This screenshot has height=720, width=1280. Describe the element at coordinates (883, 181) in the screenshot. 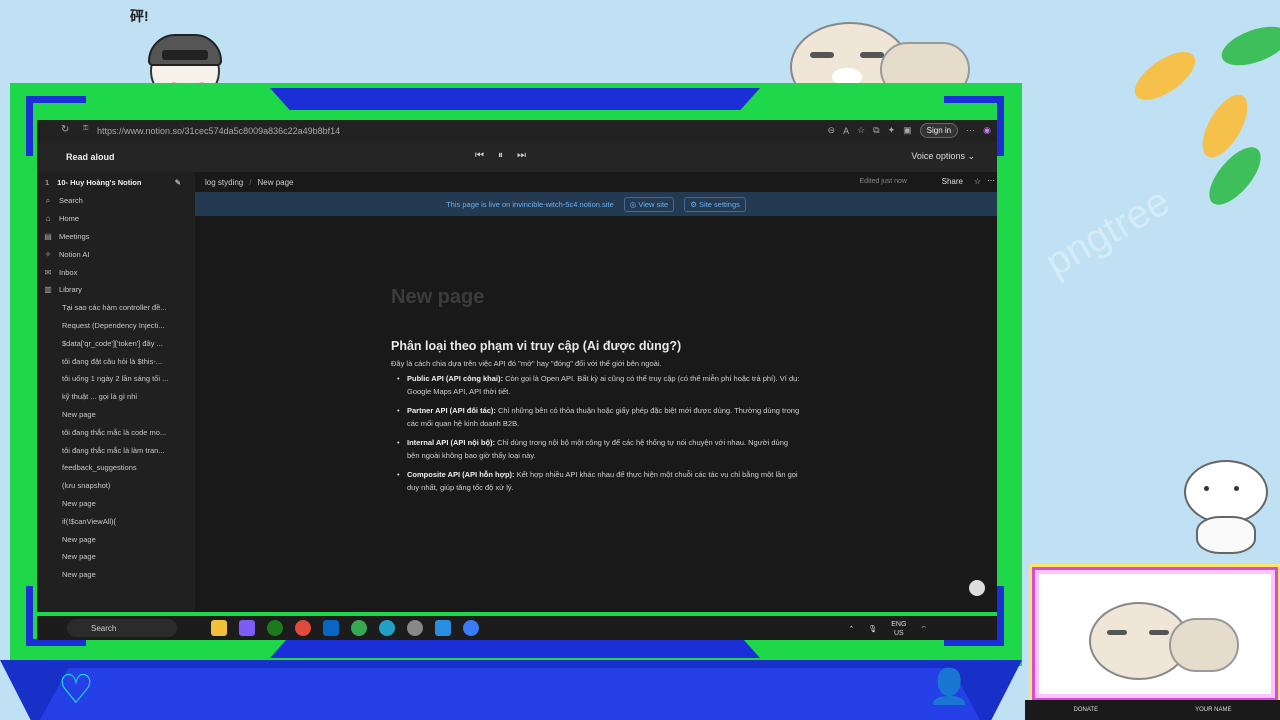

I see `edited-status: Edited just now` at that location.